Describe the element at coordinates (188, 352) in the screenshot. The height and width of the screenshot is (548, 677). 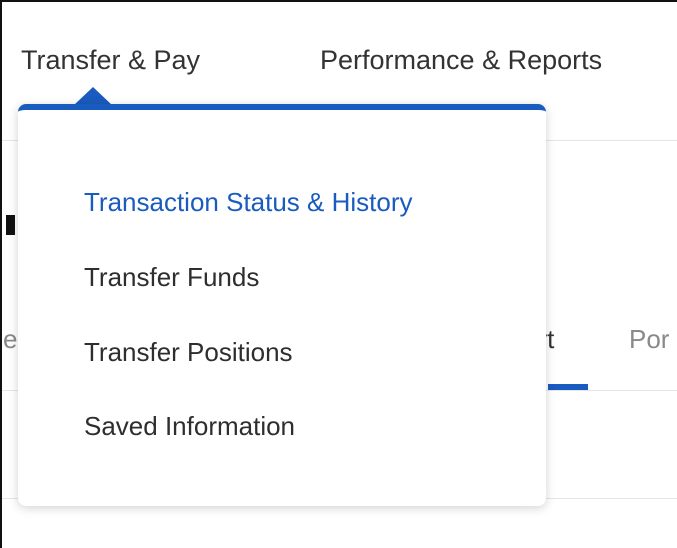
I see `menu-item-transfer-positions: Transfer Positions` at that location.